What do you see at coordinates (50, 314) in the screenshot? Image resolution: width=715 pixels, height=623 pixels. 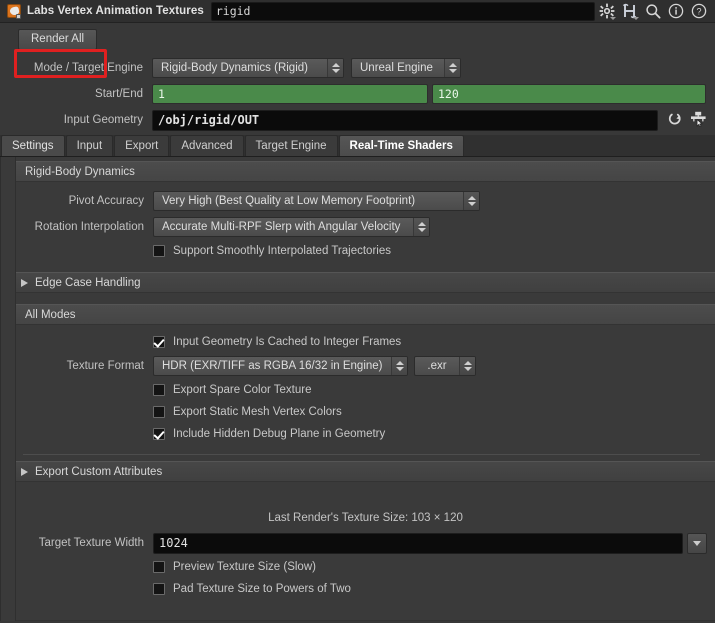 I see `section-title-all-modes: All Modes` at bounding box center [50, 314].